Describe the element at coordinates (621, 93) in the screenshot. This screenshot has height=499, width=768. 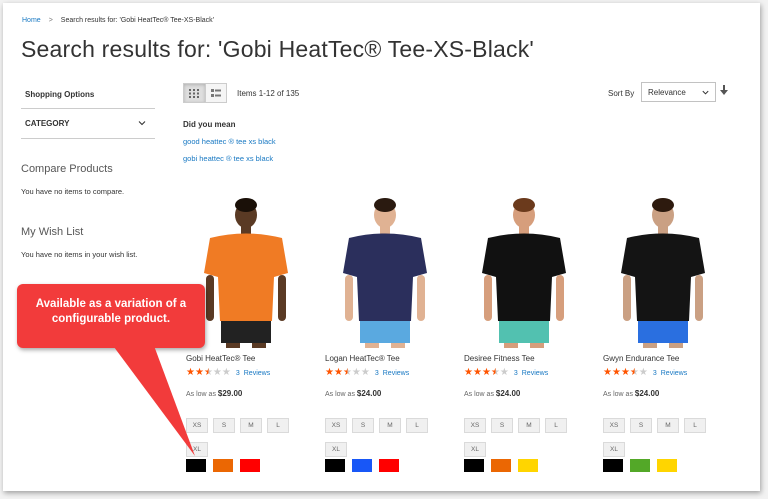
I see `sort-by-label: Sort By` at that location.